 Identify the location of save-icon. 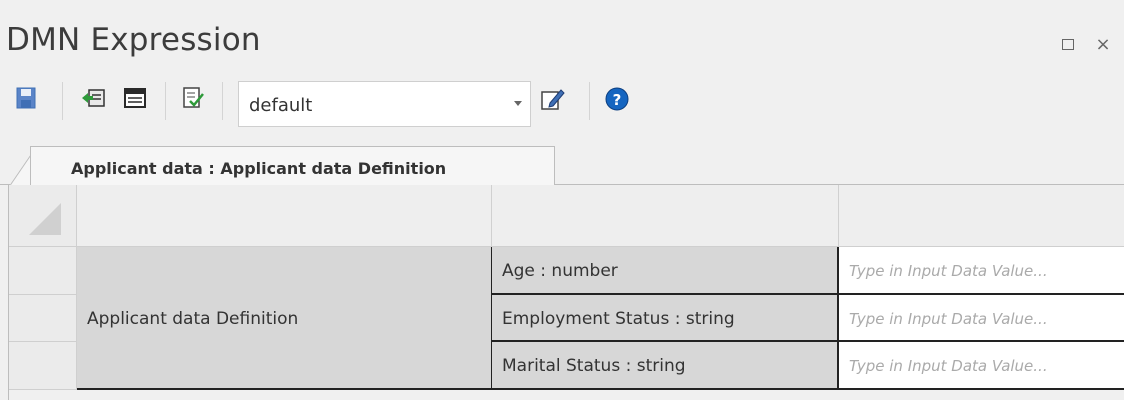
(26, 98).